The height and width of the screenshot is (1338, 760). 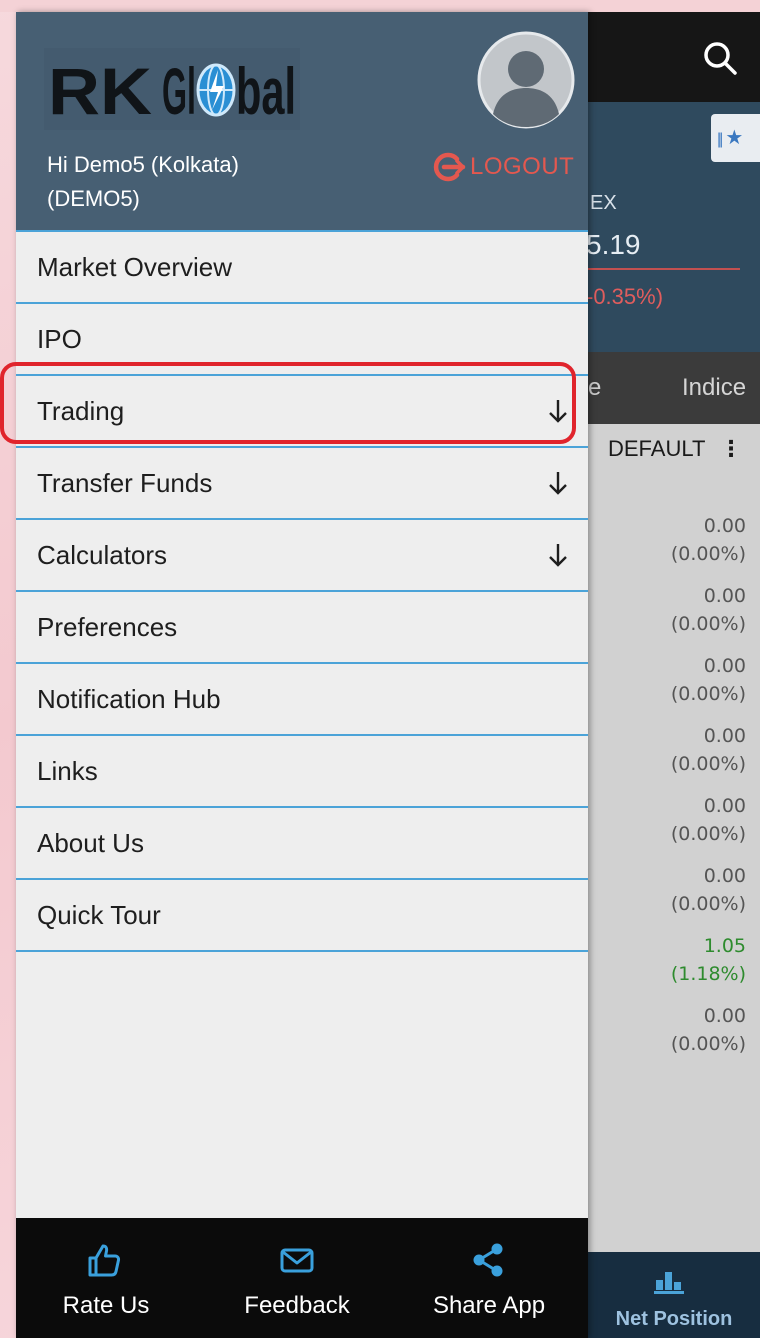 I want to click on kebab-menu-icon: ⋮, so click(x=731, y=449).